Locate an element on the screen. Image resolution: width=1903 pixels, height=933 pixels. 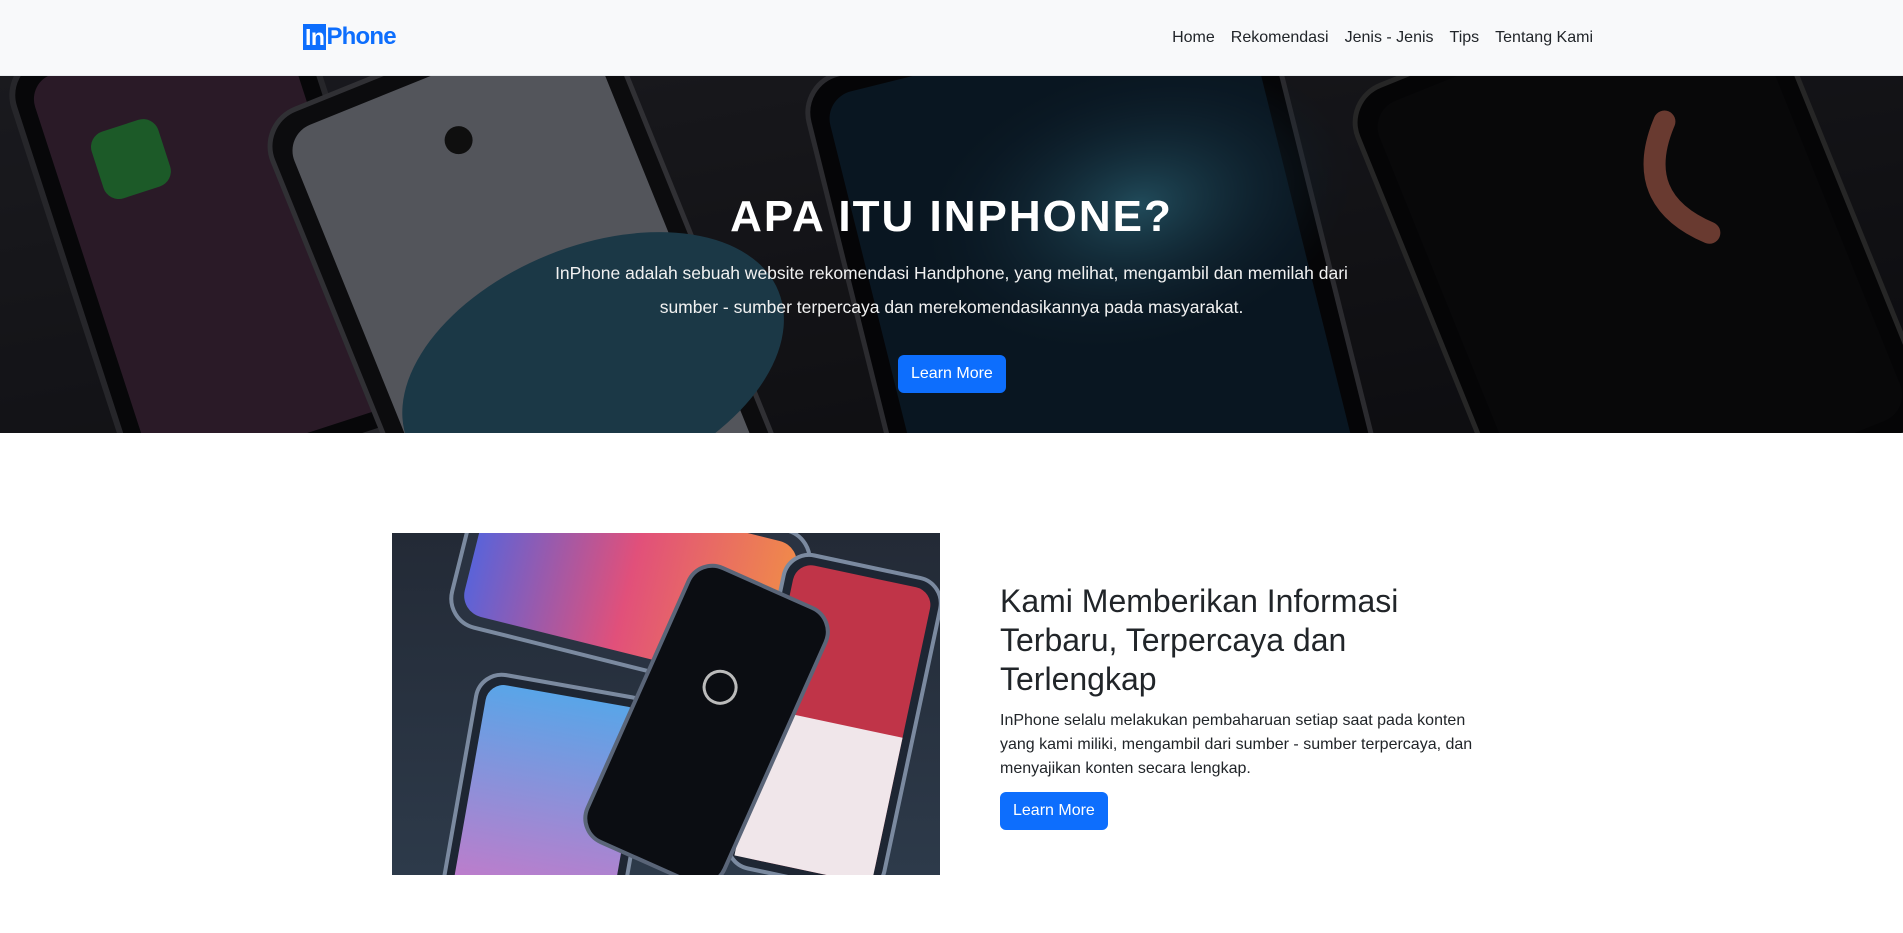
nav-link-jenis: Jenis - Jenis is located at coordinates (1389, 38).